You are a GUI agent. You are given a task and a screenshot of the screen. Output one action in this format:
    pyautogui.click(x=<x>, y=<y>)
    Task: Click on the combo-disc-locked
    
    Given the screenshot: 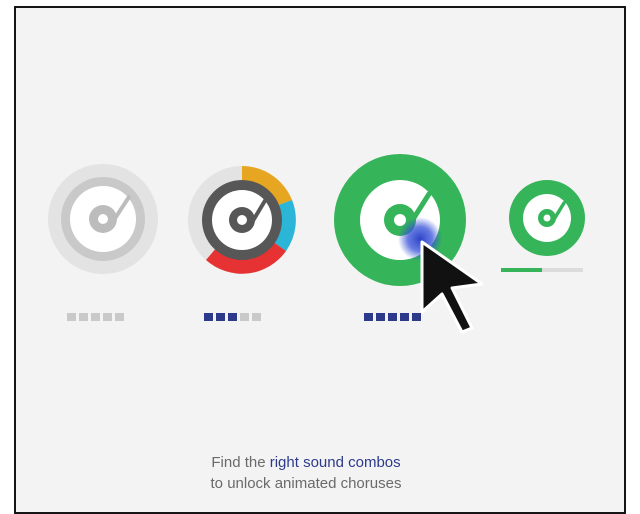 What is the action you would take?
    pyautogui.click(x=103, y=219)
    